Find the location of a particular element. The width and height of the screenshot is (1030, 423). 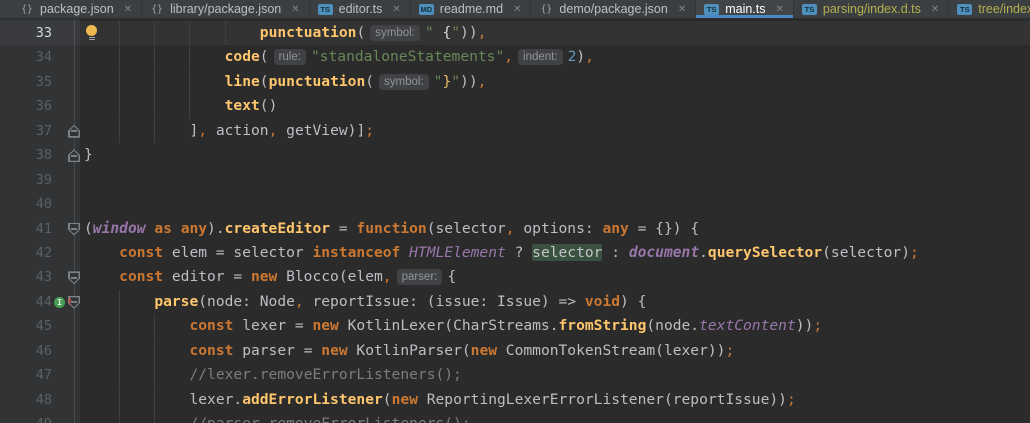

tab-label: demo/package.json is located at coordinates (613, 9).